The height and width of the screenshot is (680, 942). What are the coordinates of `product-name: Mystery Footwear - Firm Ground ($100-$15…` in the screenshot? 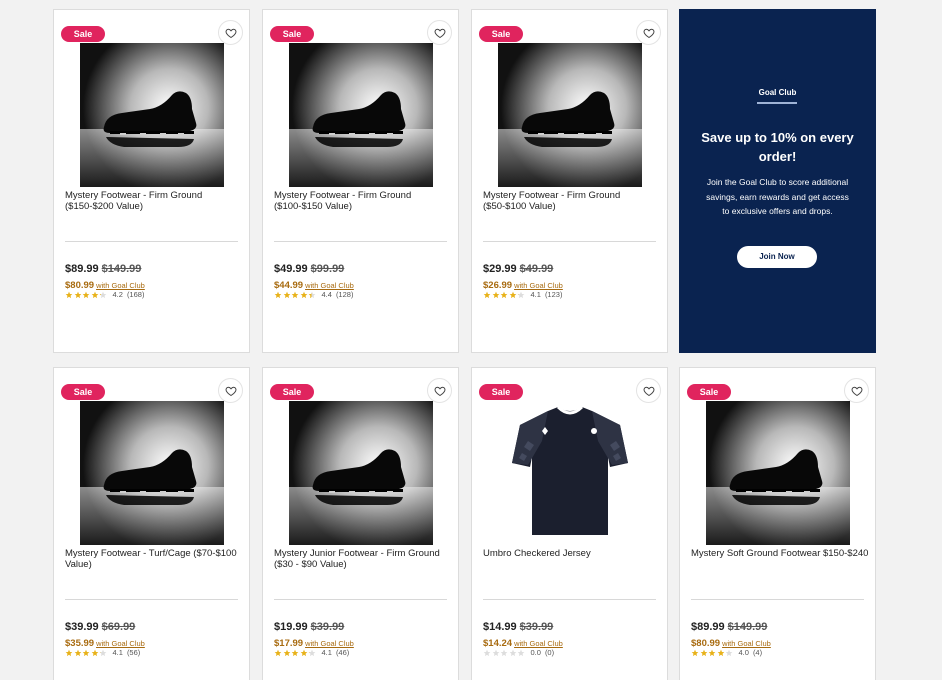 It's located at (363, 201).